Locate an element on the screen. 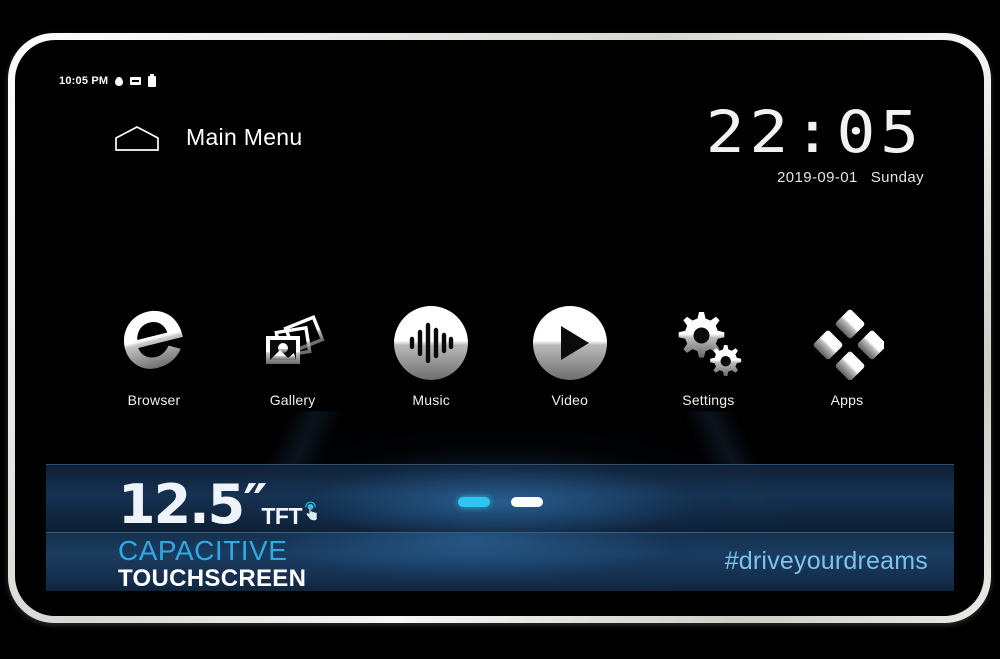 This screenshot has width=1000, height=659. home-icon is located at coordinates (137, 138).